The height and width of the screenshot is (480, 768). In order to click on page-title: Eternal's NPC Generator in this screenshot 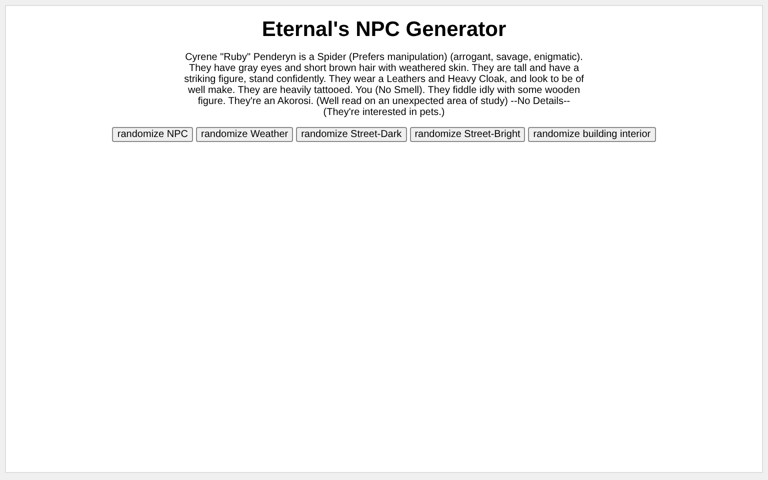, I will do `click(384, 30)`.